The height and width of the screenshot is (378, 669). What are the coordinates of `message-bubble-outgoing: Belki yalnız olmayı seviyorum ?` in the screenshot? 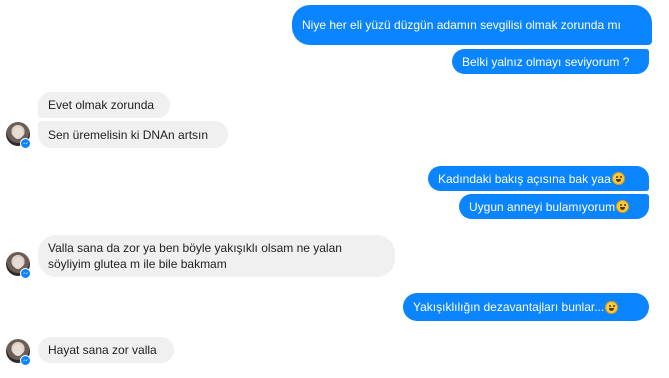 It's located at (550, 61).